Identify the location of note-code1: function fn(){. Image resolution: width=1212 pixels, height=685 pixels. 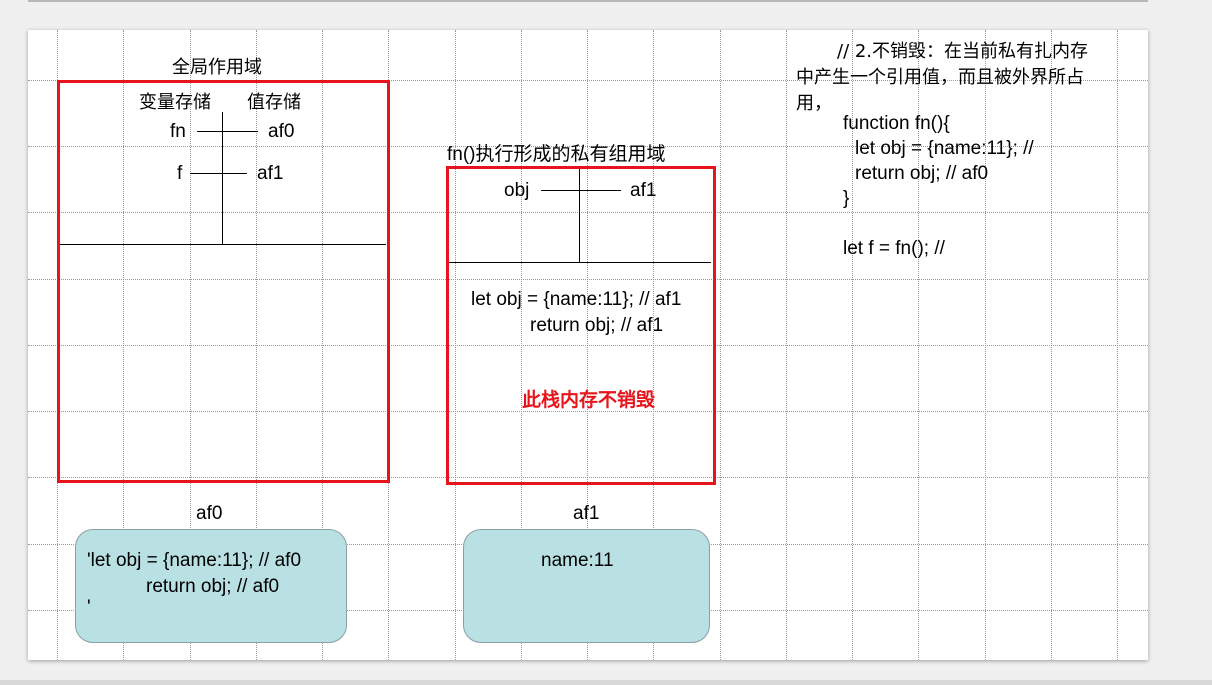
(896, 123).